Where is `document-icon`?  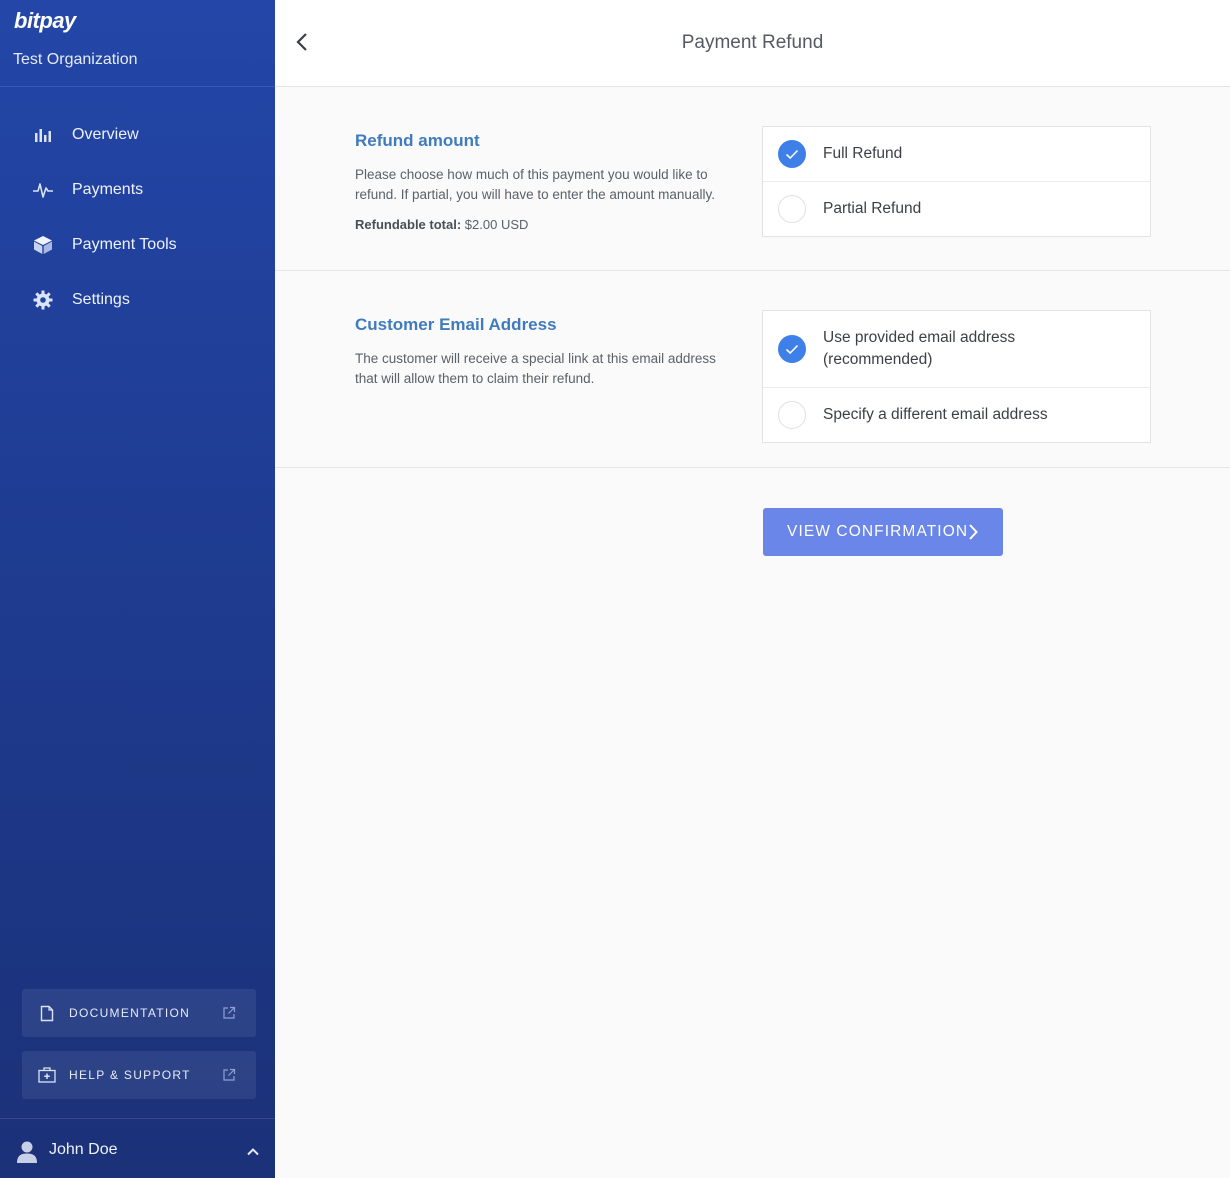 document-icon is located at coordinates (47, 1013).